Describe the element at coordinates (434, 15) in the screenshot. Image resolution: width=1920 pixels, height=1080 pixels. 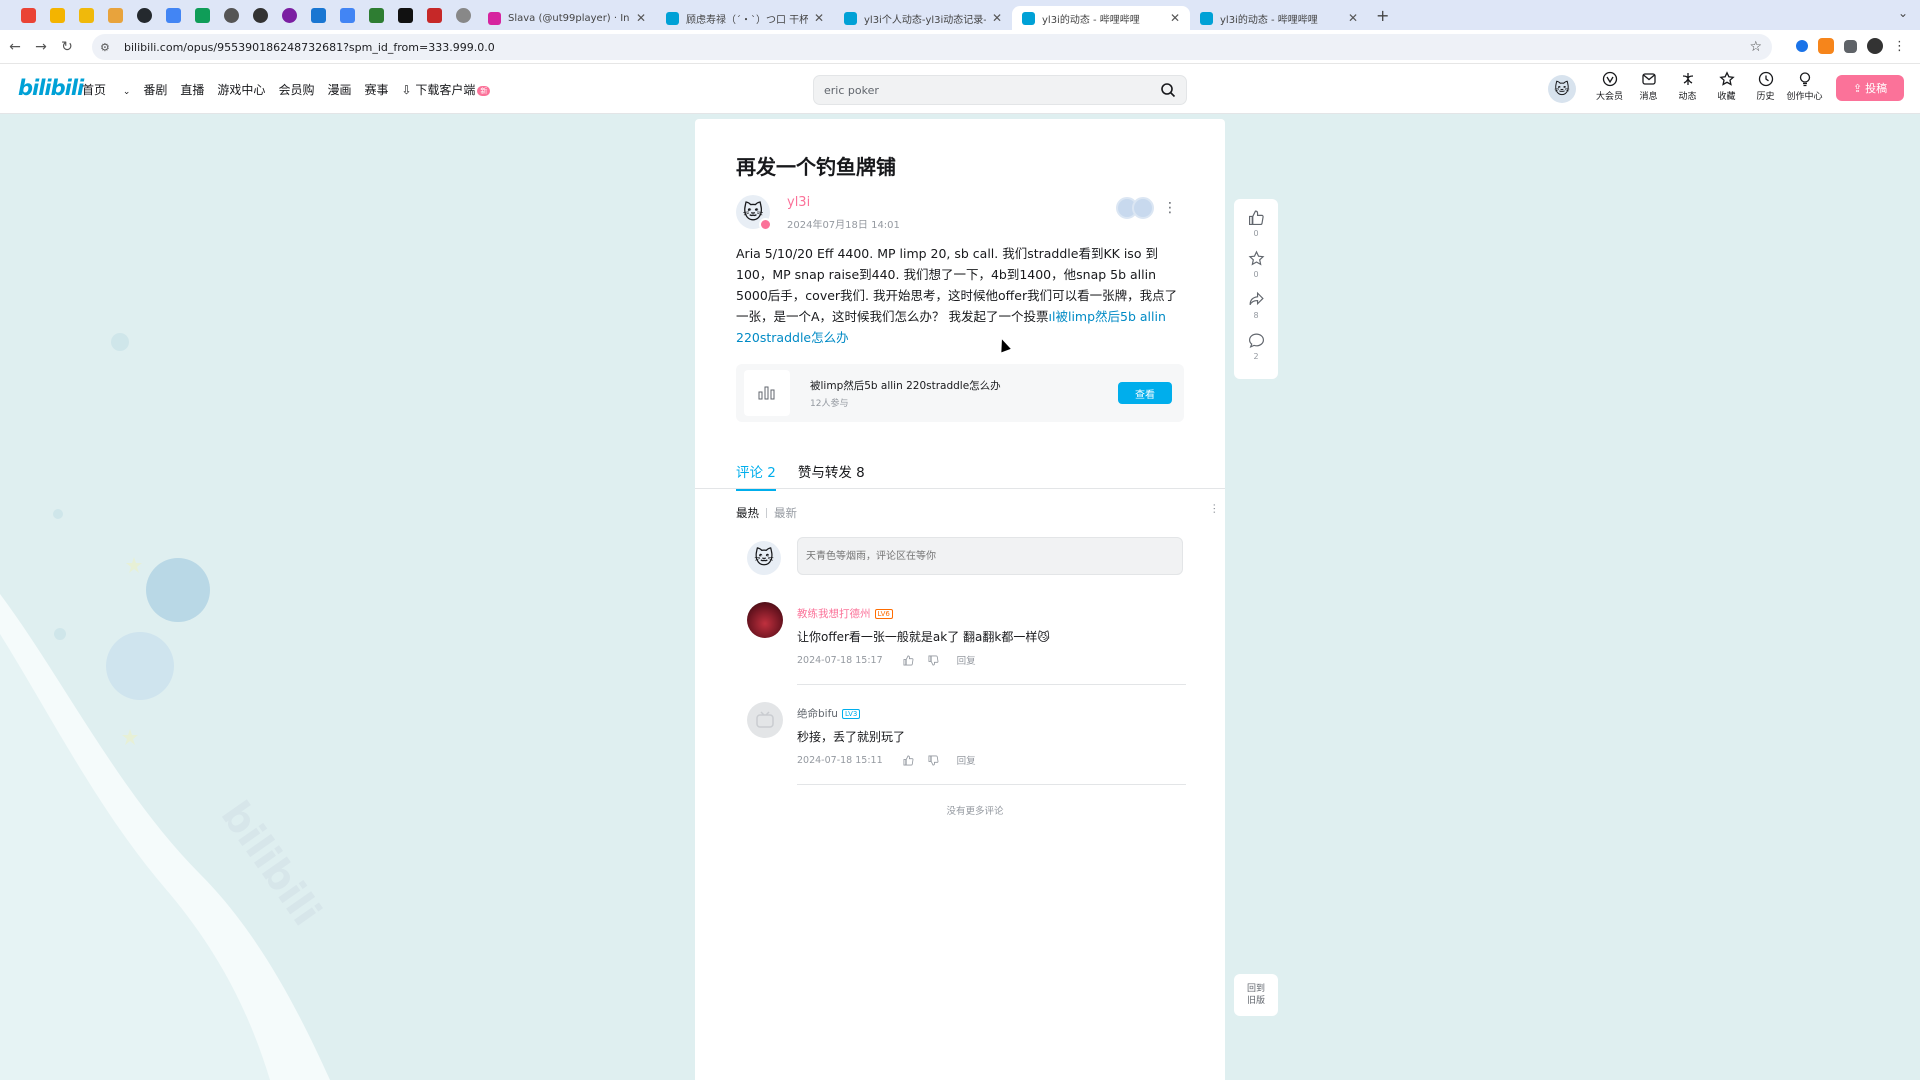
I see `red-app-icon` at that location.